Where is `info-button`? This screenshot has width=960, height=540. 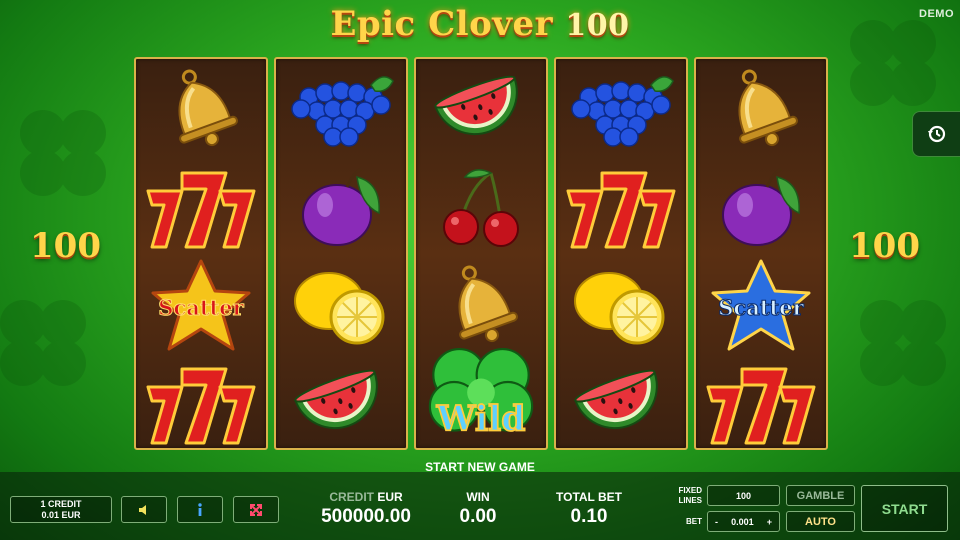 info-button is located at coordinates (200, 509).